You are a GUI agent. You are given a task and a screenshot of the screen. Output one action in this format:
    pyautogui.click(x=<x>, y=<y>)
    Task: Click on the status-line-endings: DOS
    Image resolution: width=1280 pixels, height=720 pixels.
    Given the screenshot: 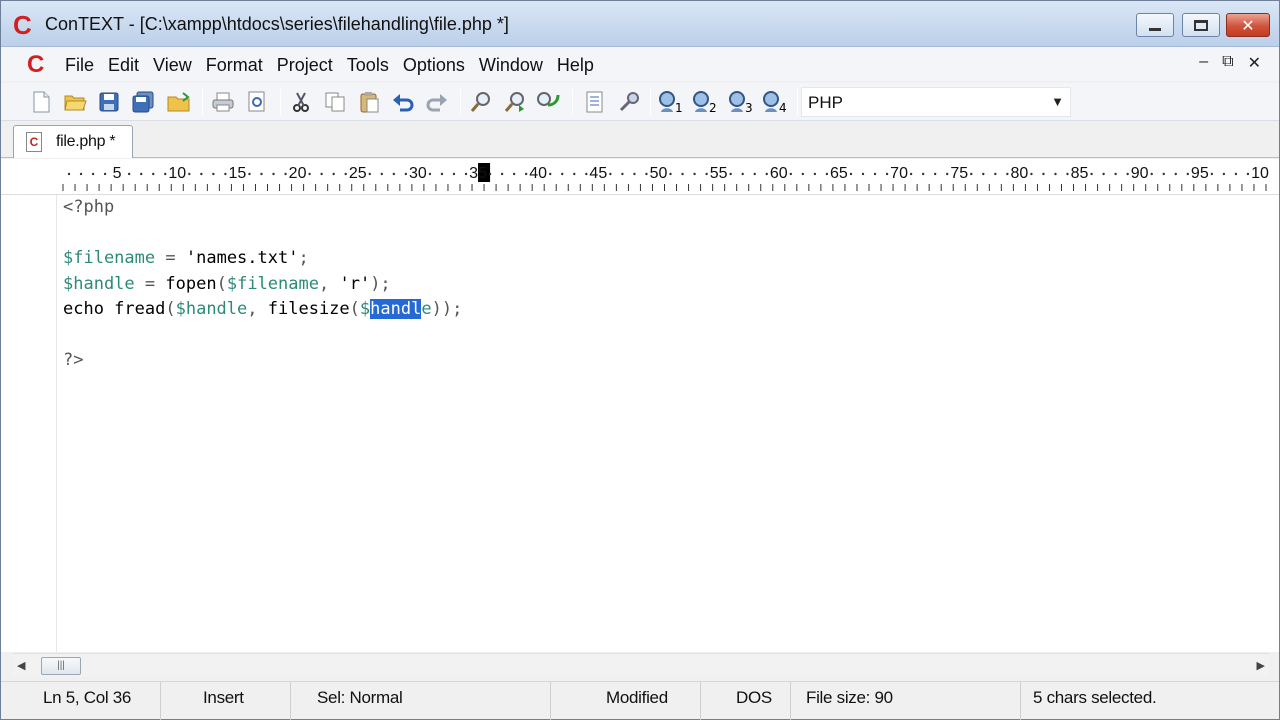 What is the action you would take?
    pyautogui.click(x=746, y=701)
    